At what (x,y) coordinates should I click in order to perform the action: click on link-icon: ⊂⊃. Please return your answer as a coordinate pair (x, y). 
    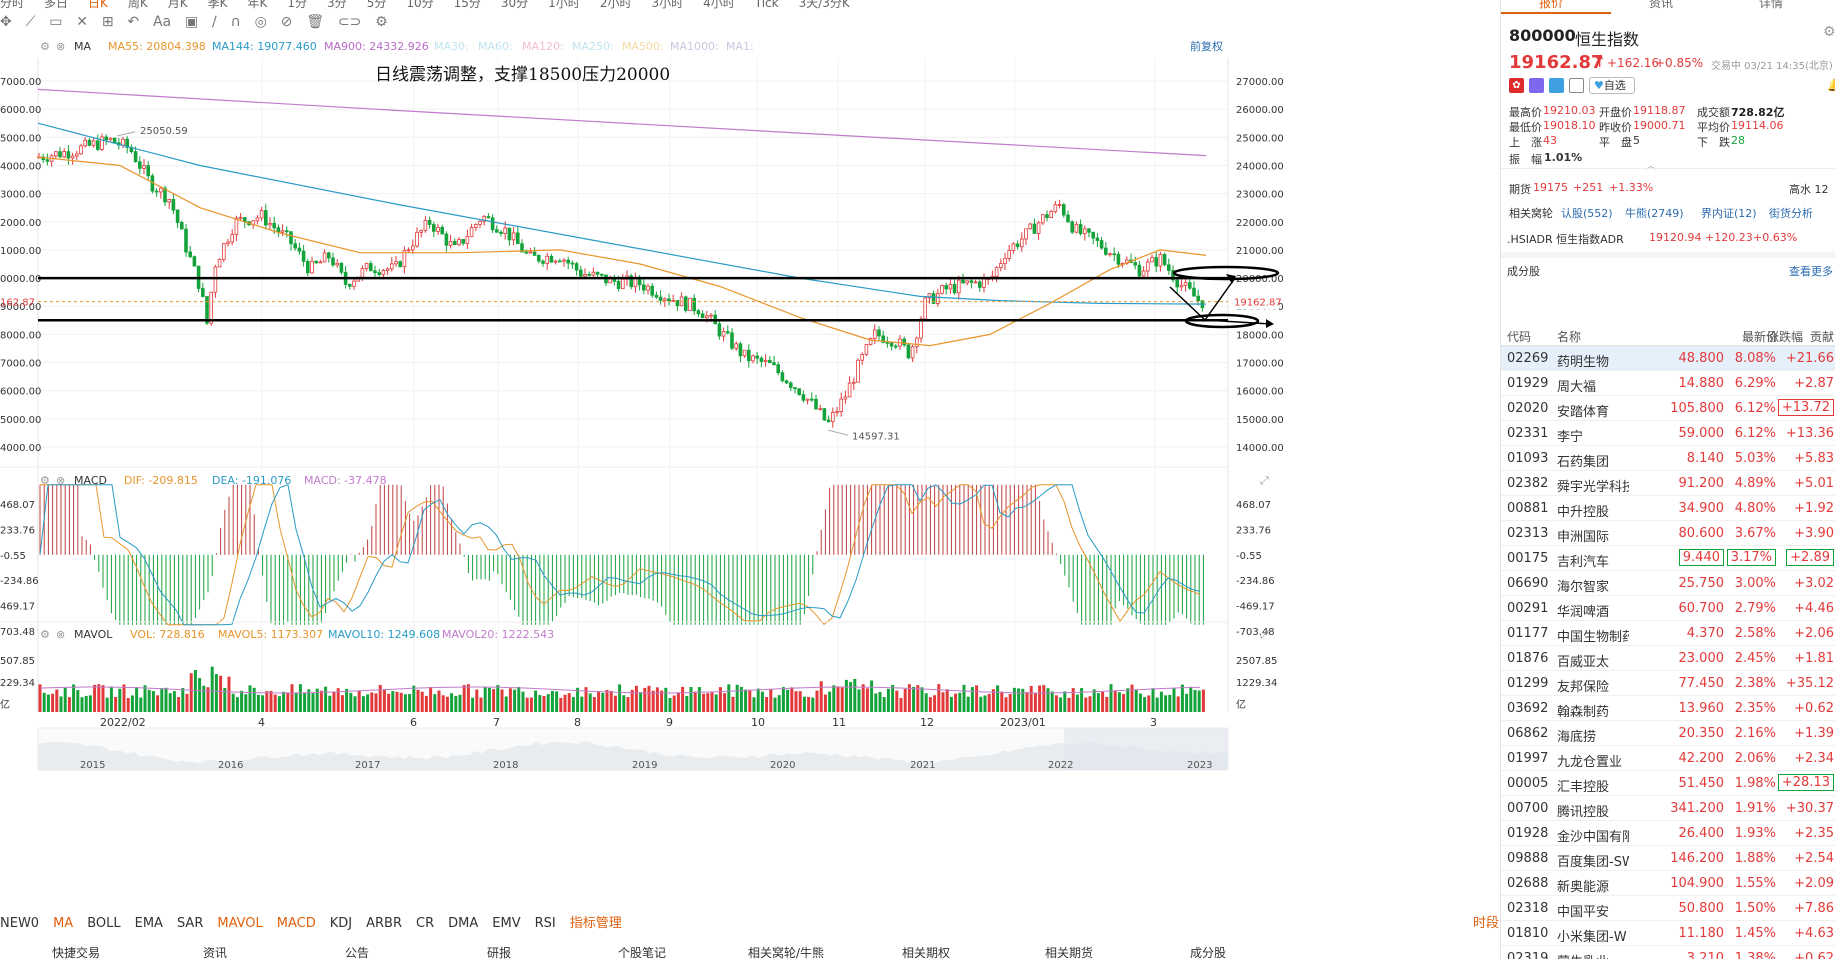
    Looking at the image, I should click on (349, 22).